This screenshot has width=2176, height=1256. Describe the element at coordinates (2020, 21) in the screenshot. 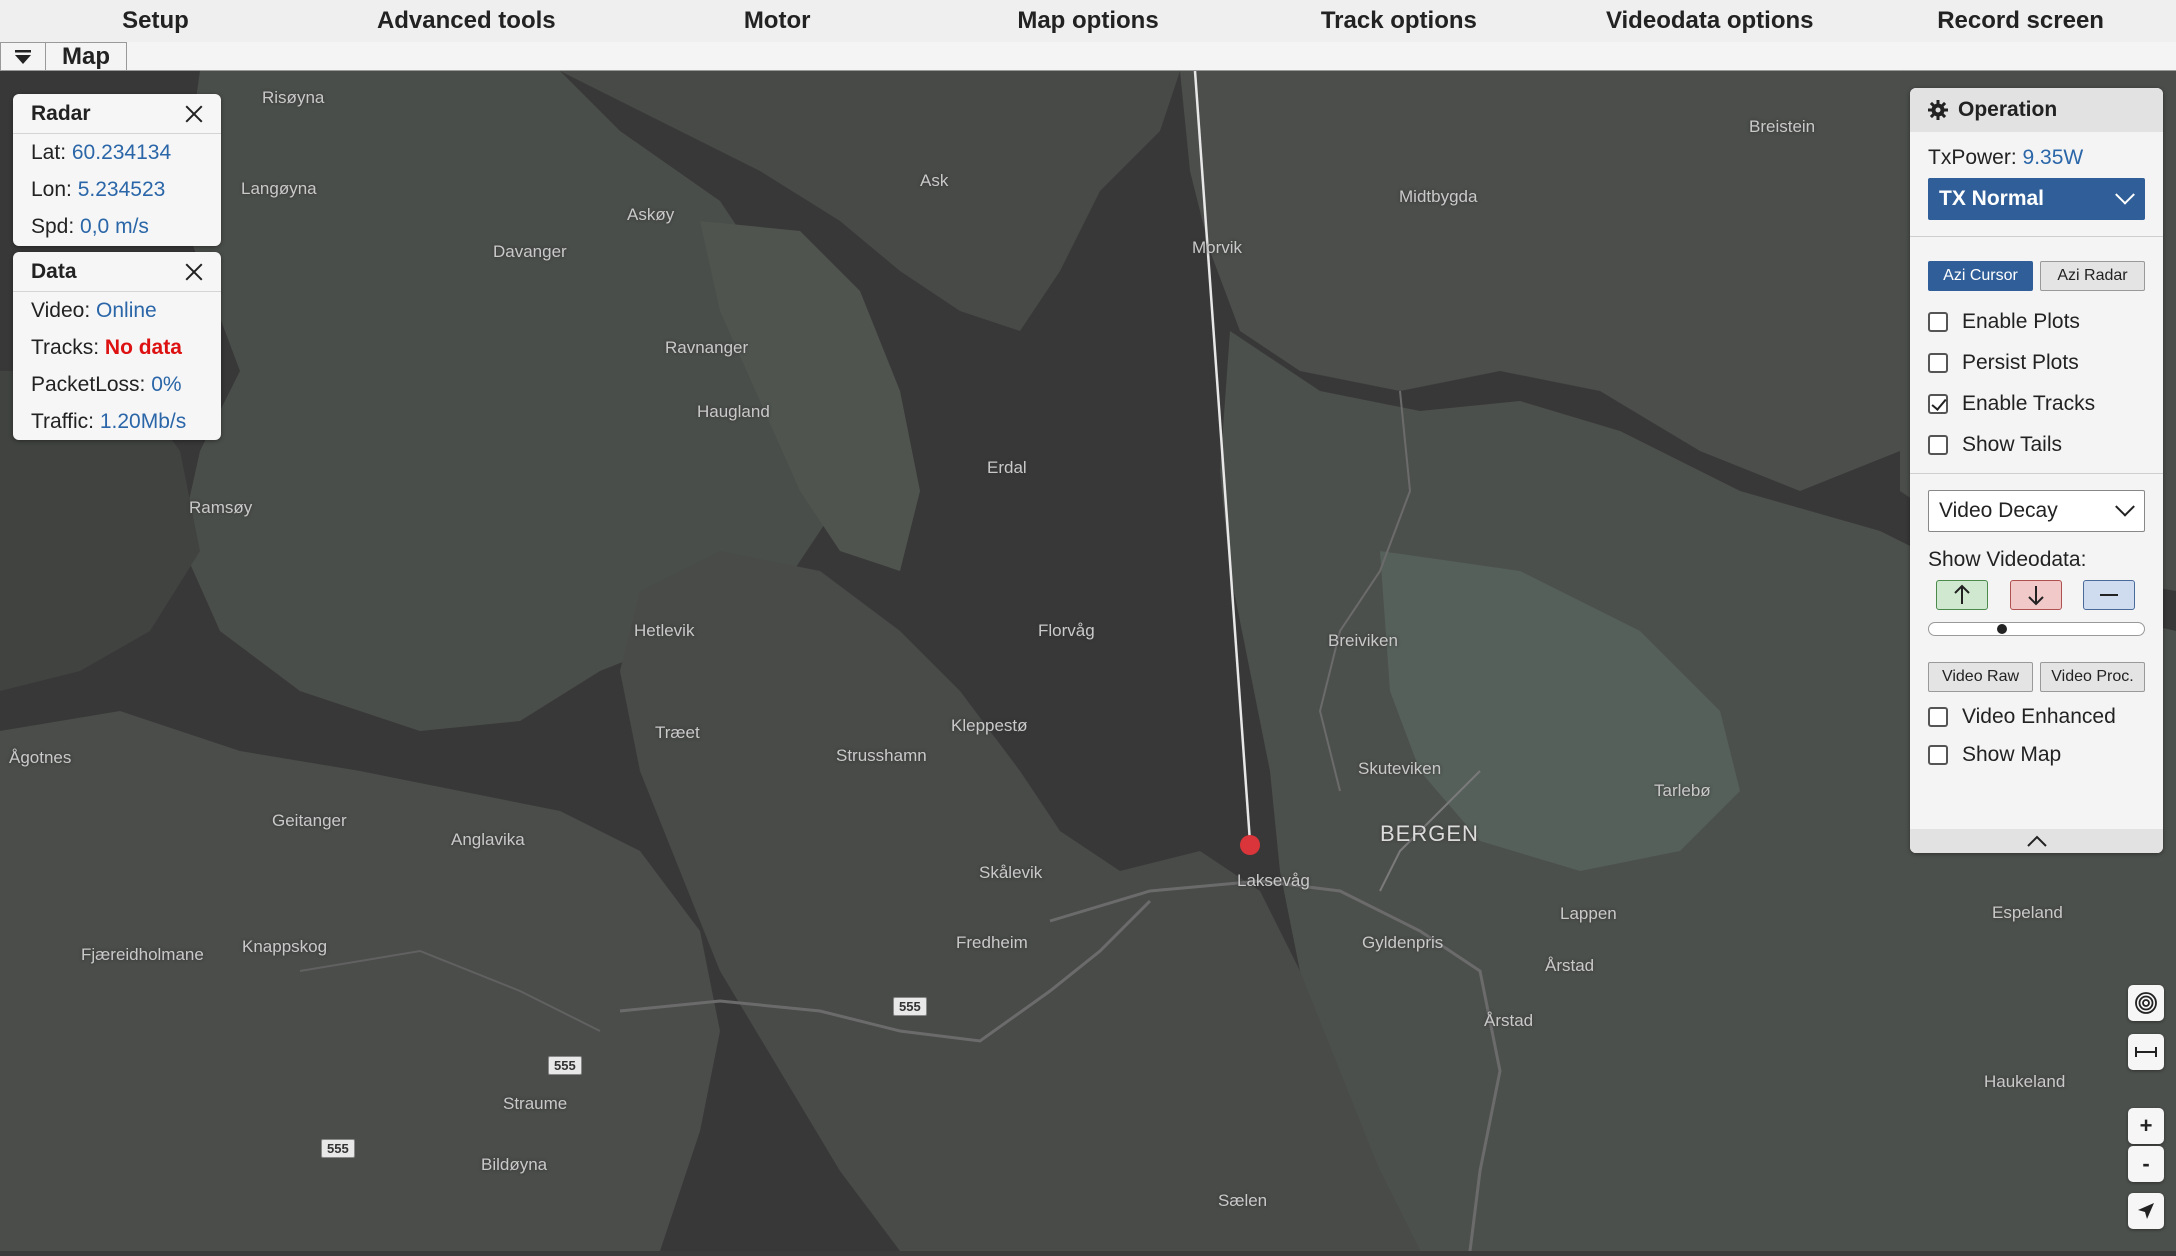

I see `menu-record-screen: Record screen` at that location.